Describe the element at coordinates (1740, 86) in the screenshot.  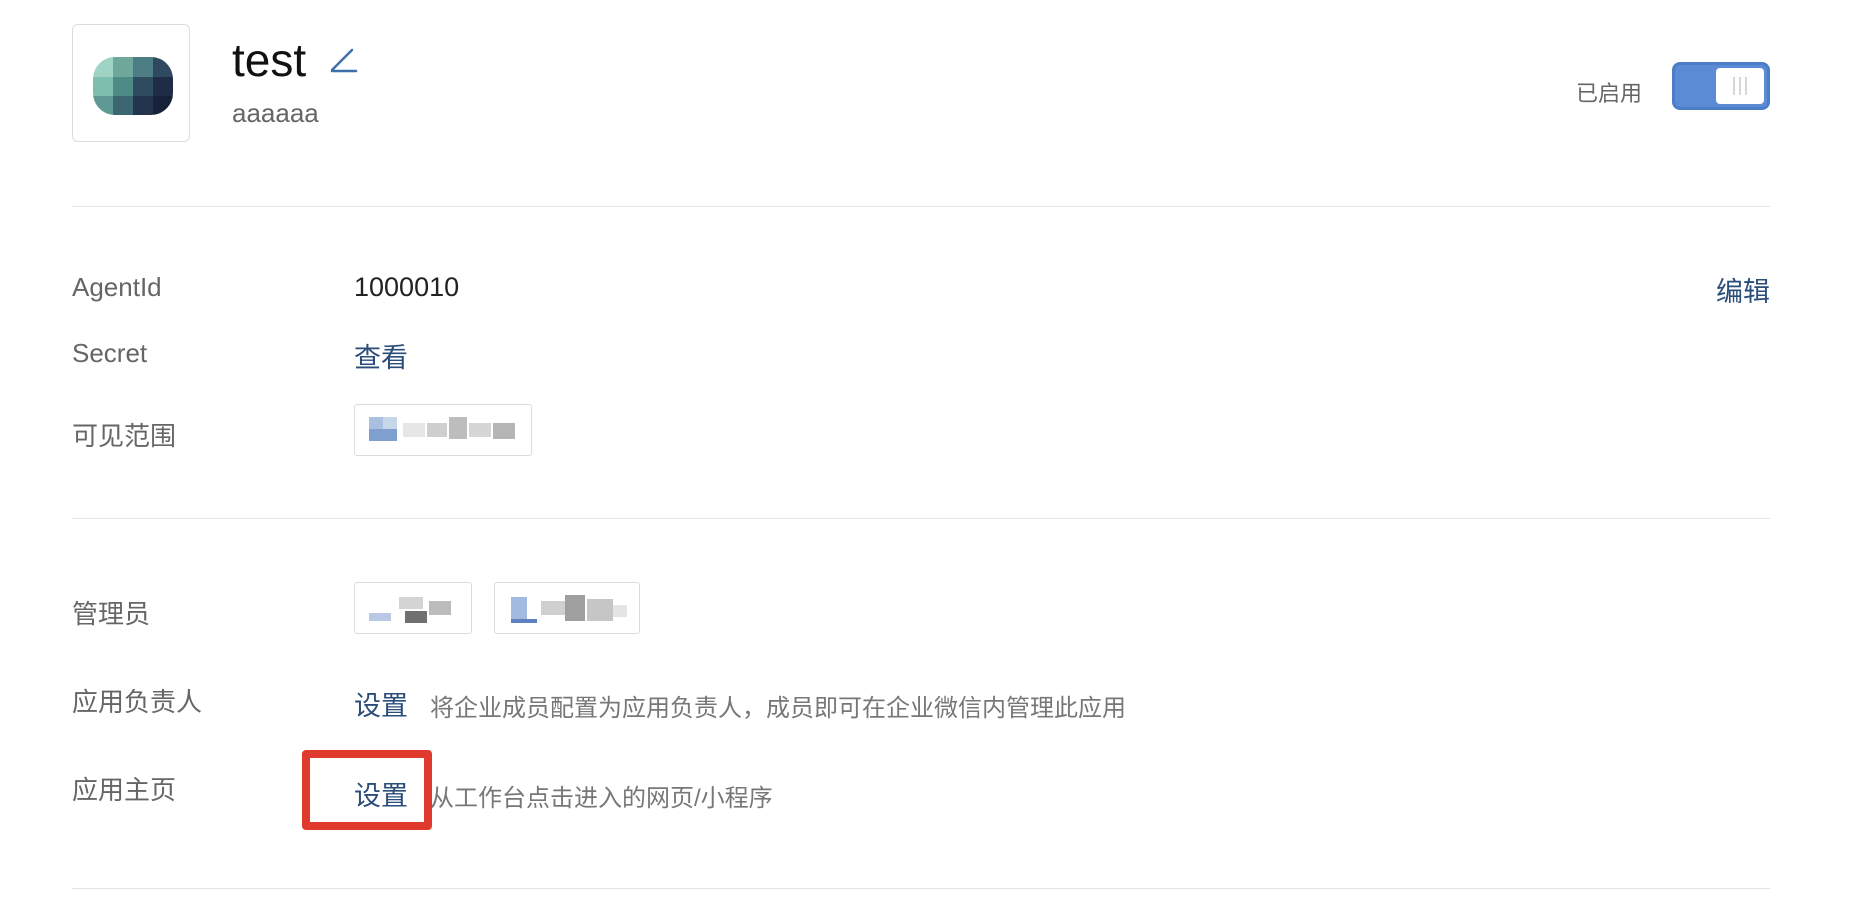
I see `toggle-knob` at that location.